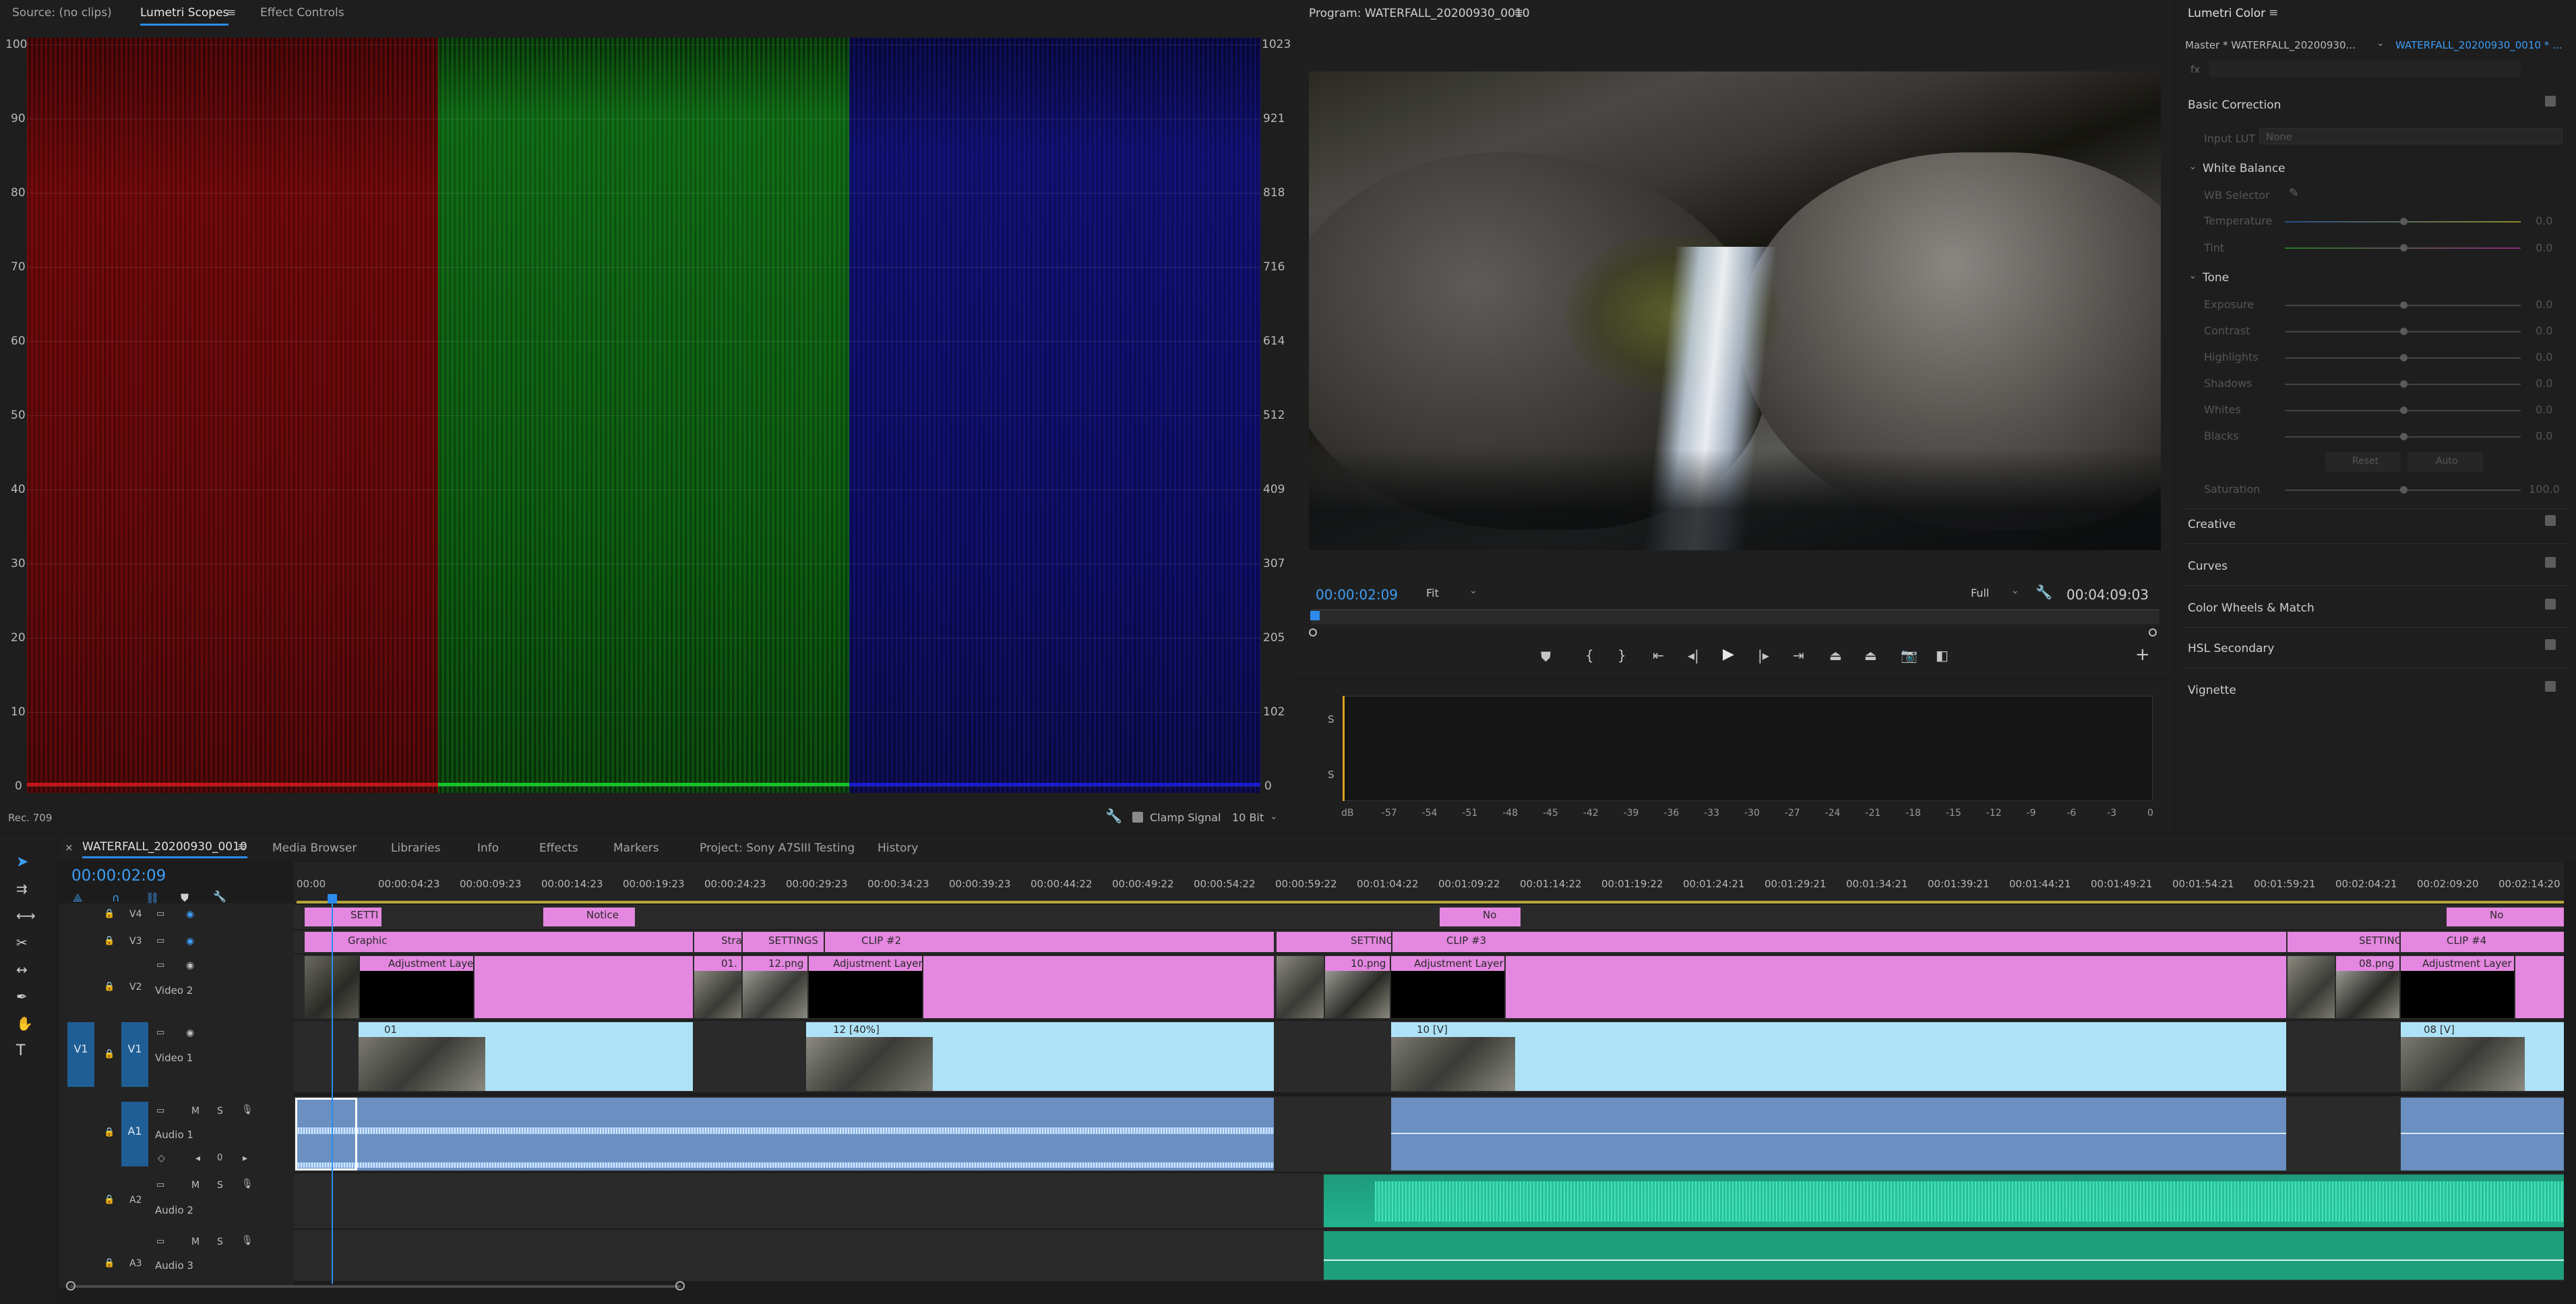 The height and width of the screenshot is (1304, 2576). What do you see at coordinates (197, 1158) in the screenshot?
I see `prev-keyframe-icon: ◂` at bounding box center [197, 1158].